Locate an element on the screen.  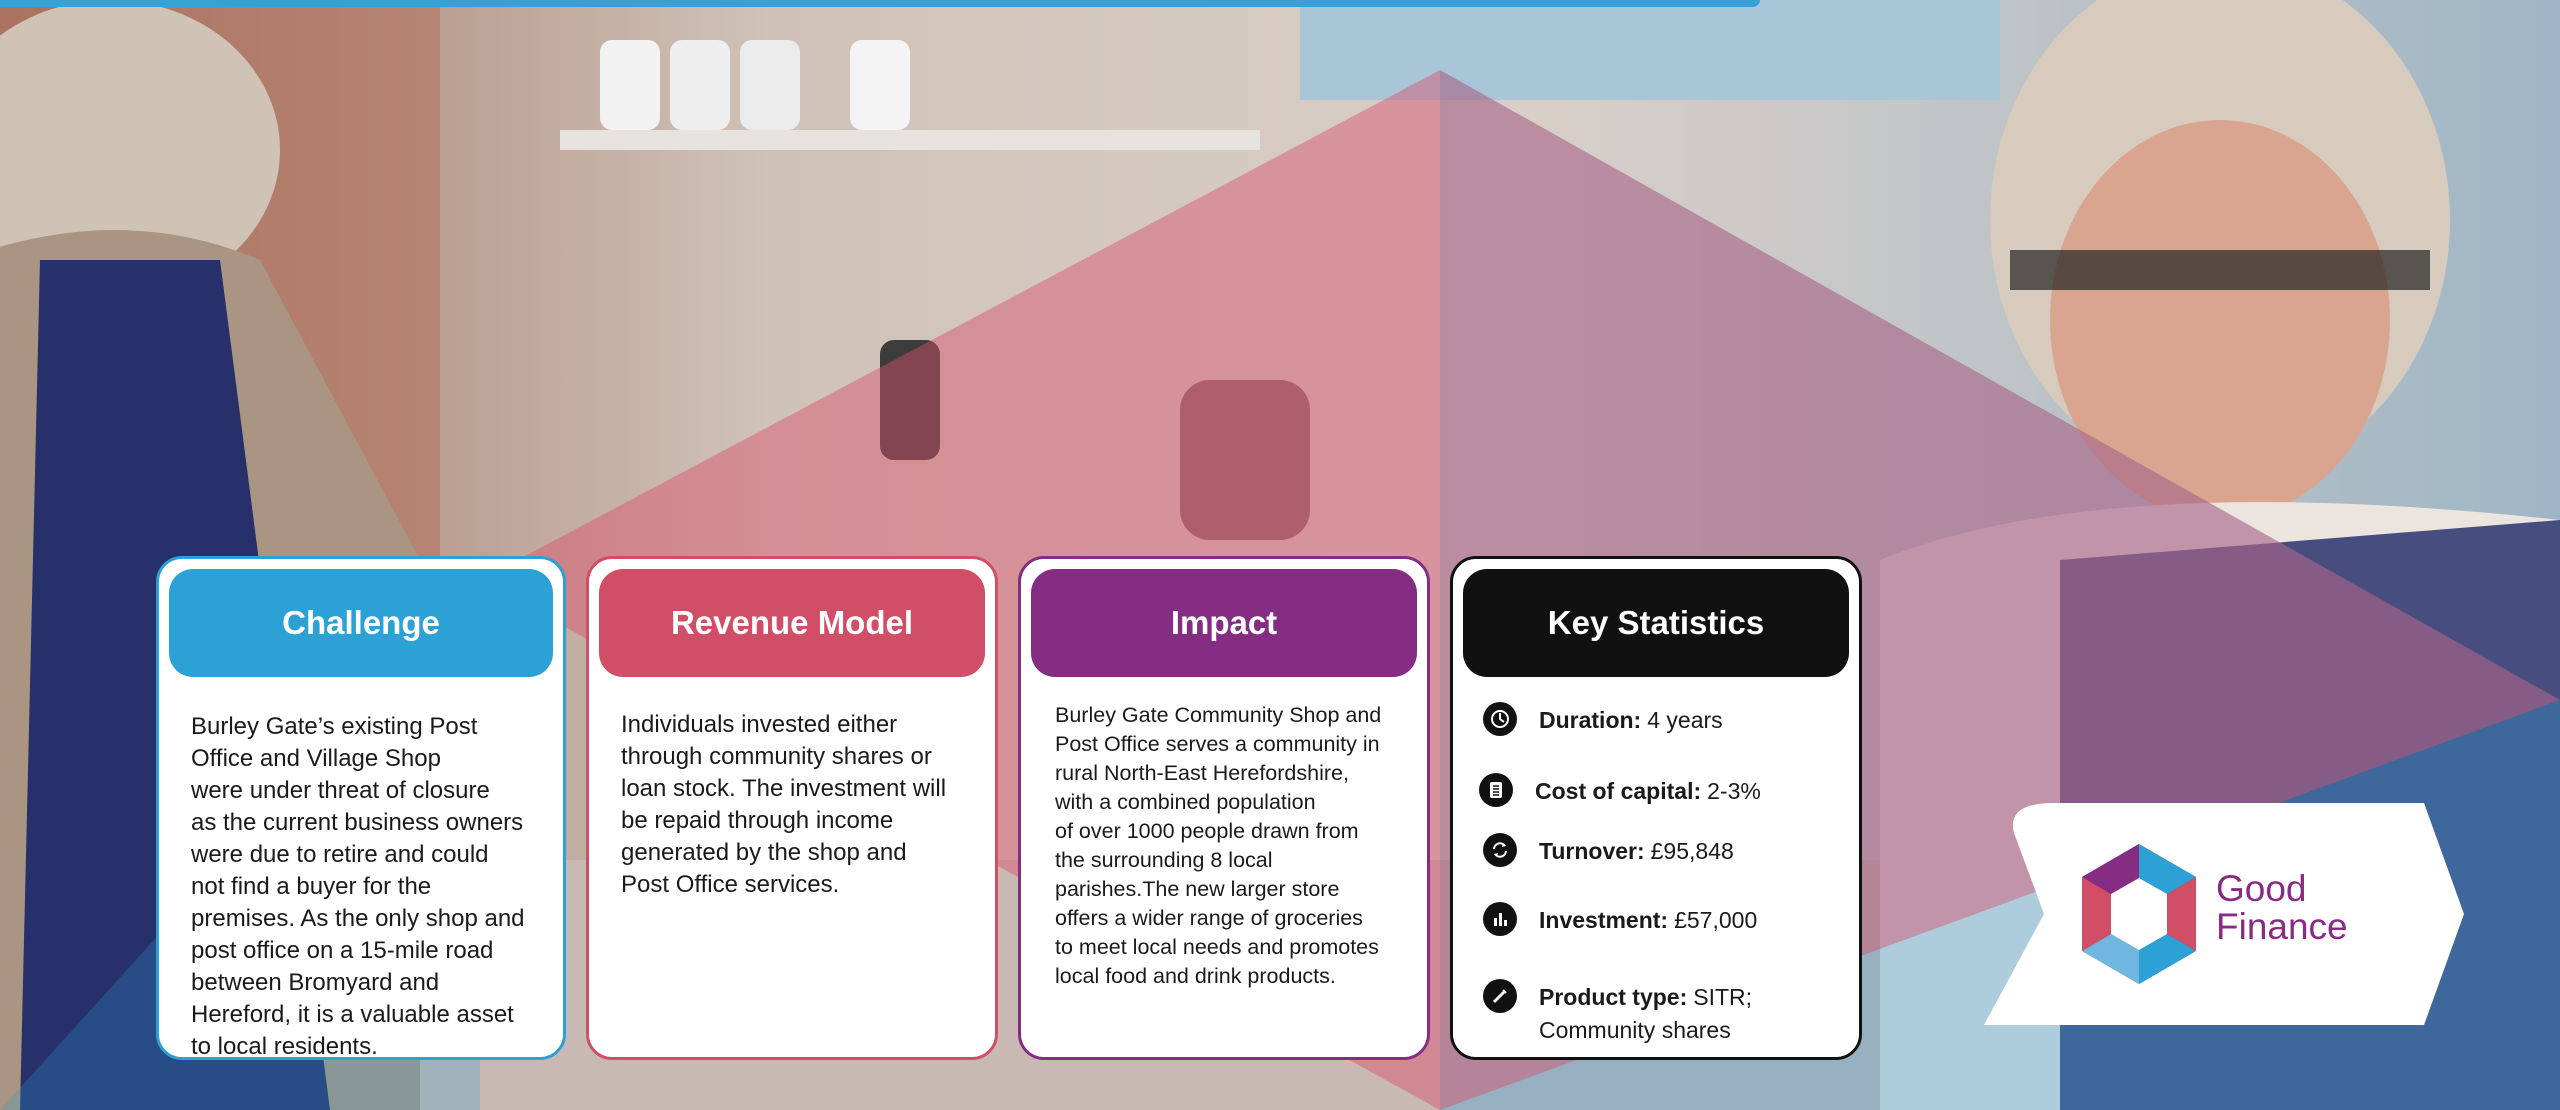
impact-title: Impact is located at coordinates (1224, 623).